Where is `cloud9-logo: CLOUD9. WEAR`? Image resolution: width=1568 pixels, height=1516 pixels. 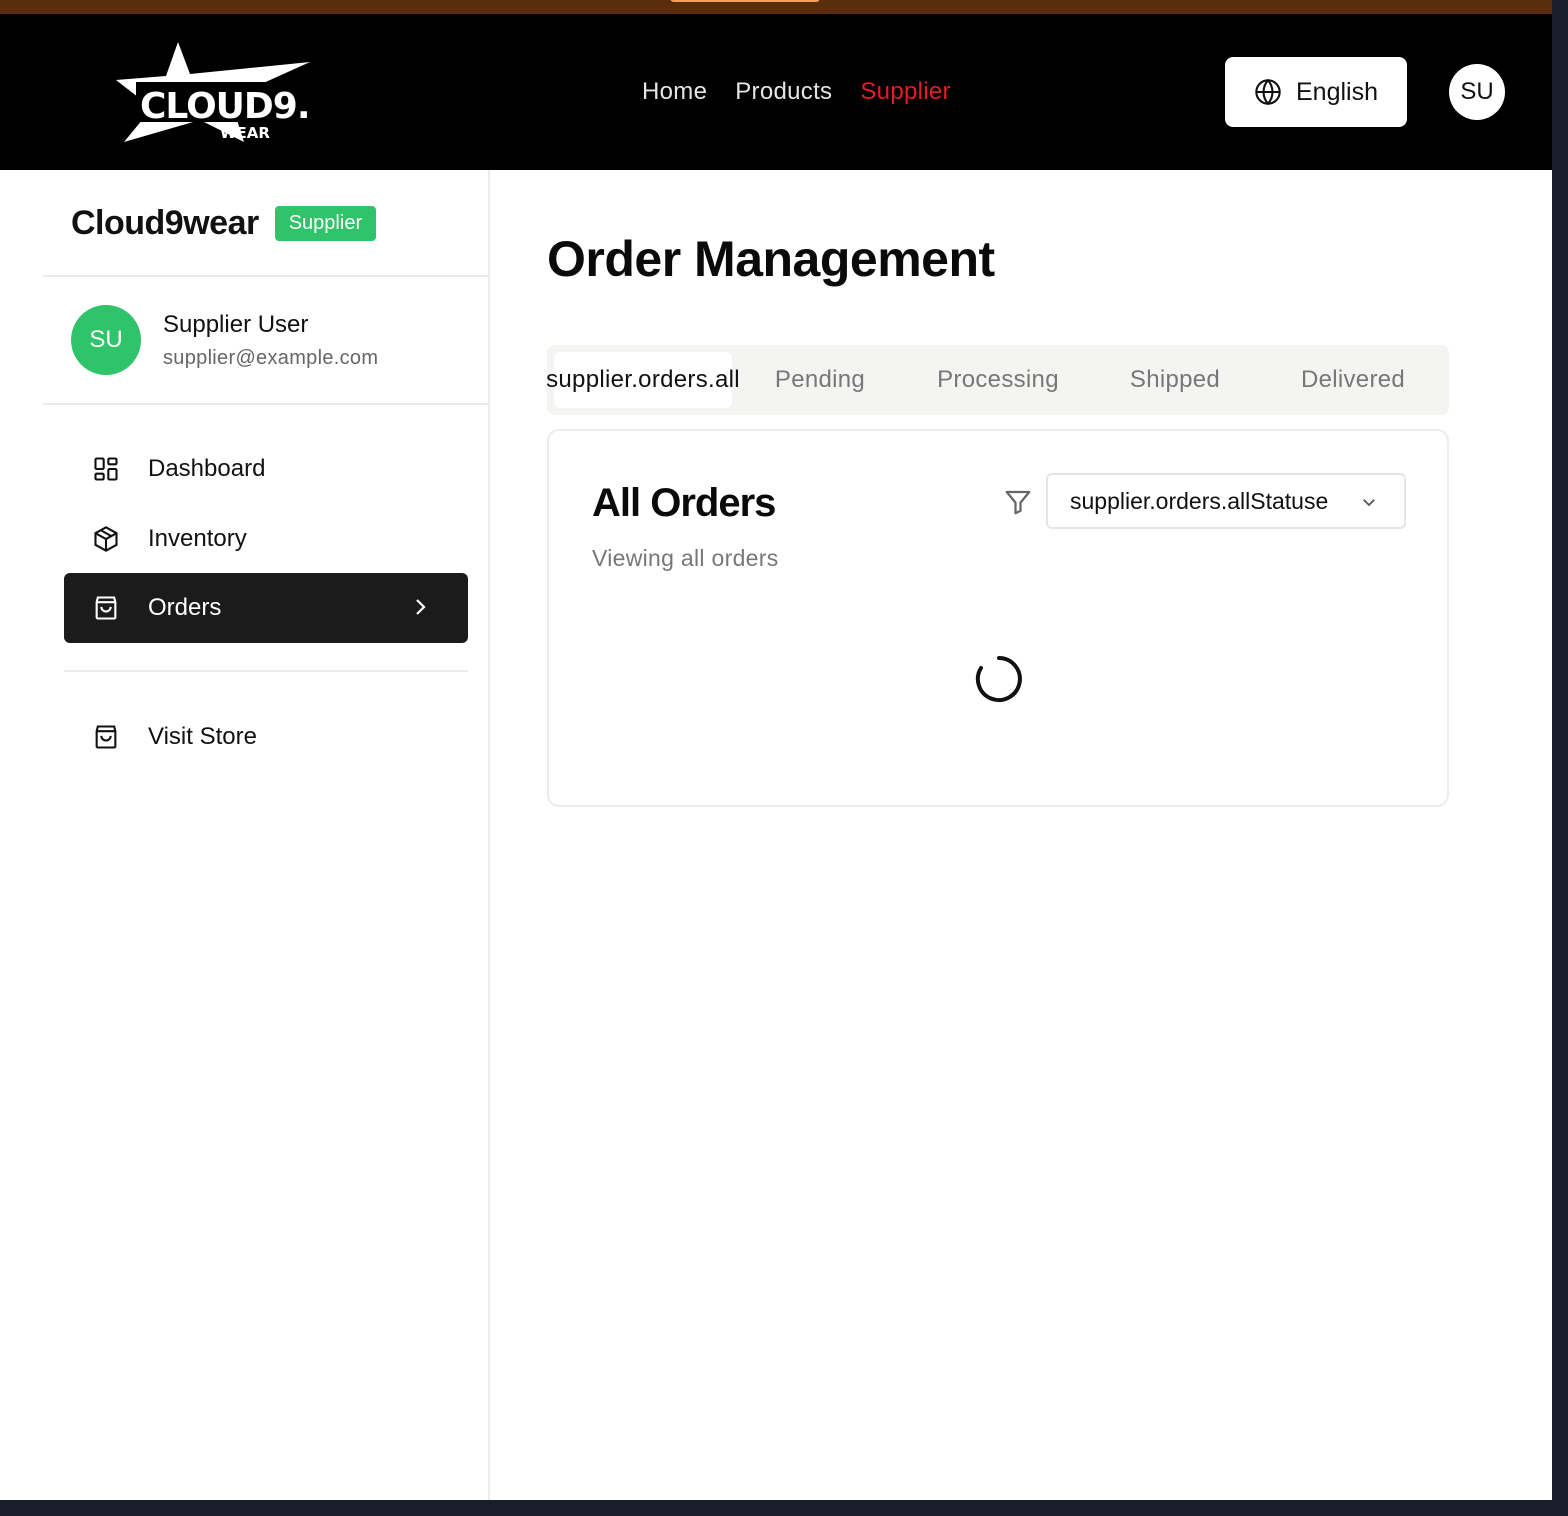
cloud9-logo: CLOUD9. WEAR is located at coordinates (212, 92).